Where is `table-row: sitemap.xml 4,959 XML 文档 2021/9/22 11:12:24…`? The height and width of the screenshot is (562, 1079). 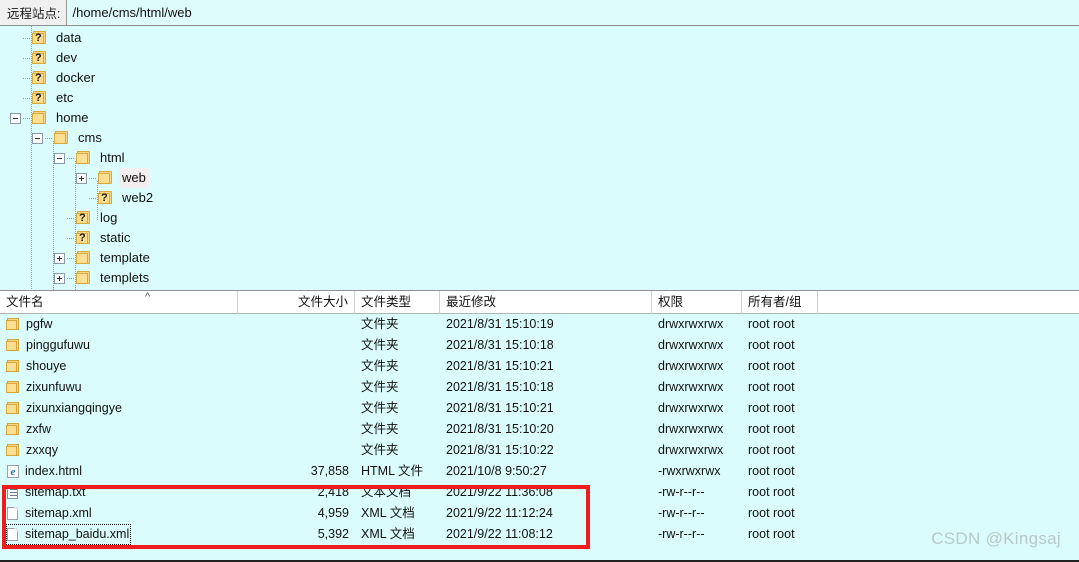
table-row: sitemap.xml 4,959 XML 文档 2021/9/22 11:12:24… is located at coordinates (539, 513).